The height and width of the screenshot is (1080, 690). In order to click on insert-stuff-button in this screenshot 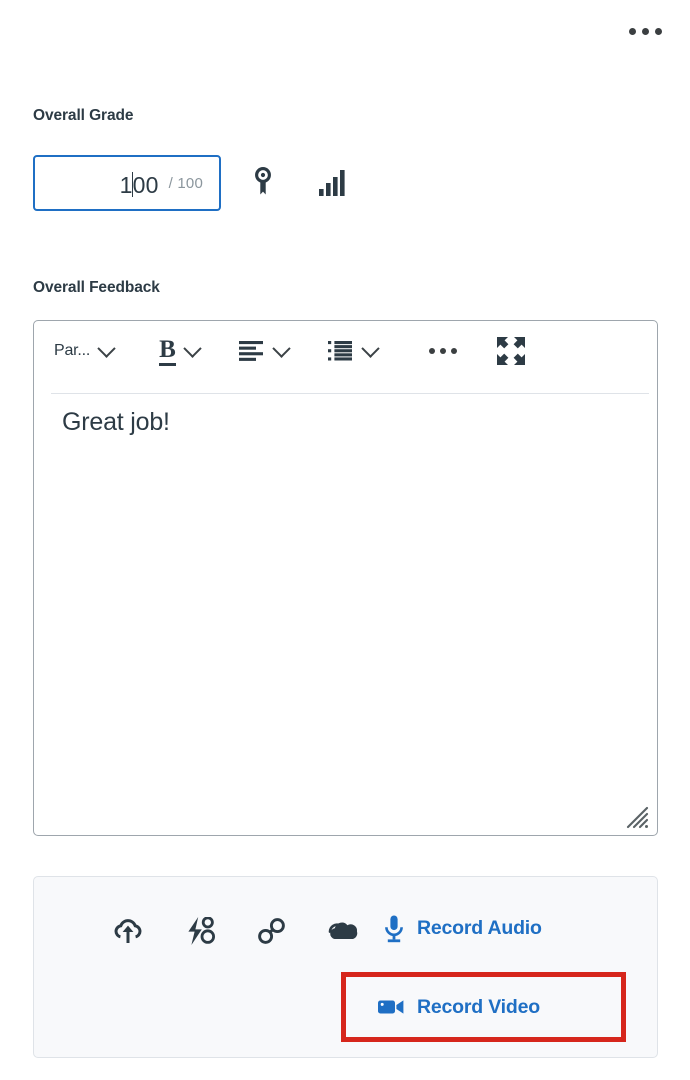, I will do `click(200, 931)`.